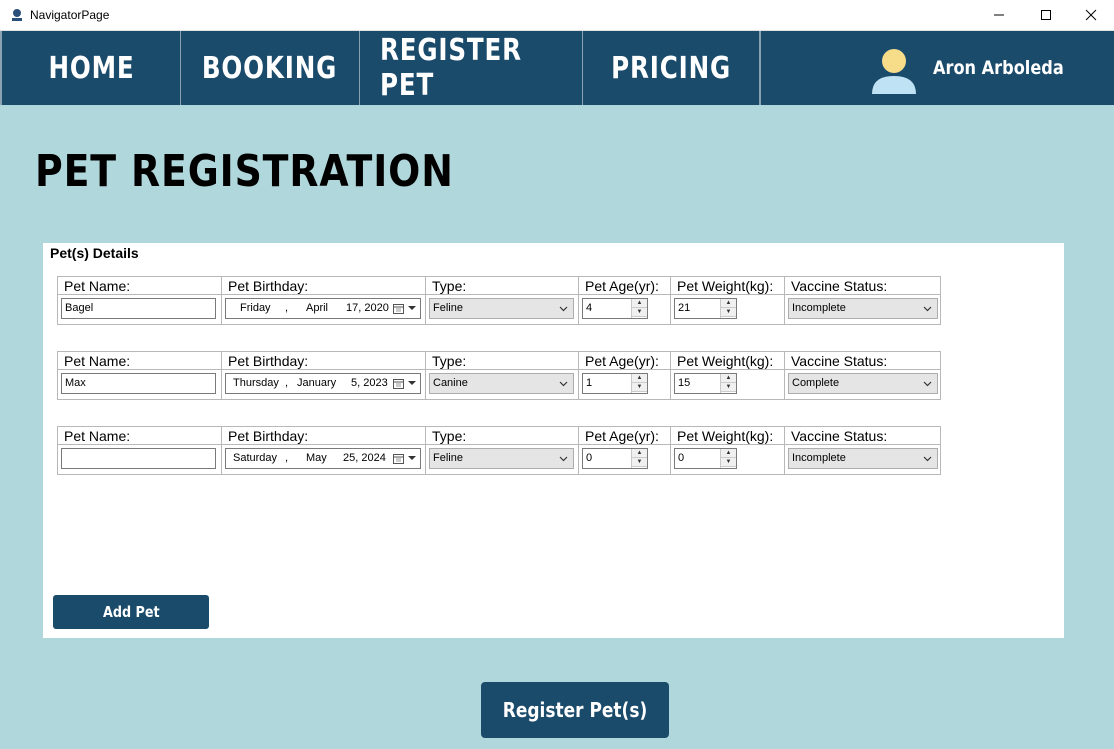  Describe the element at coordinates (94, 253) in the screenshot. I see `panel-title: Pet(s) Details` at that location.